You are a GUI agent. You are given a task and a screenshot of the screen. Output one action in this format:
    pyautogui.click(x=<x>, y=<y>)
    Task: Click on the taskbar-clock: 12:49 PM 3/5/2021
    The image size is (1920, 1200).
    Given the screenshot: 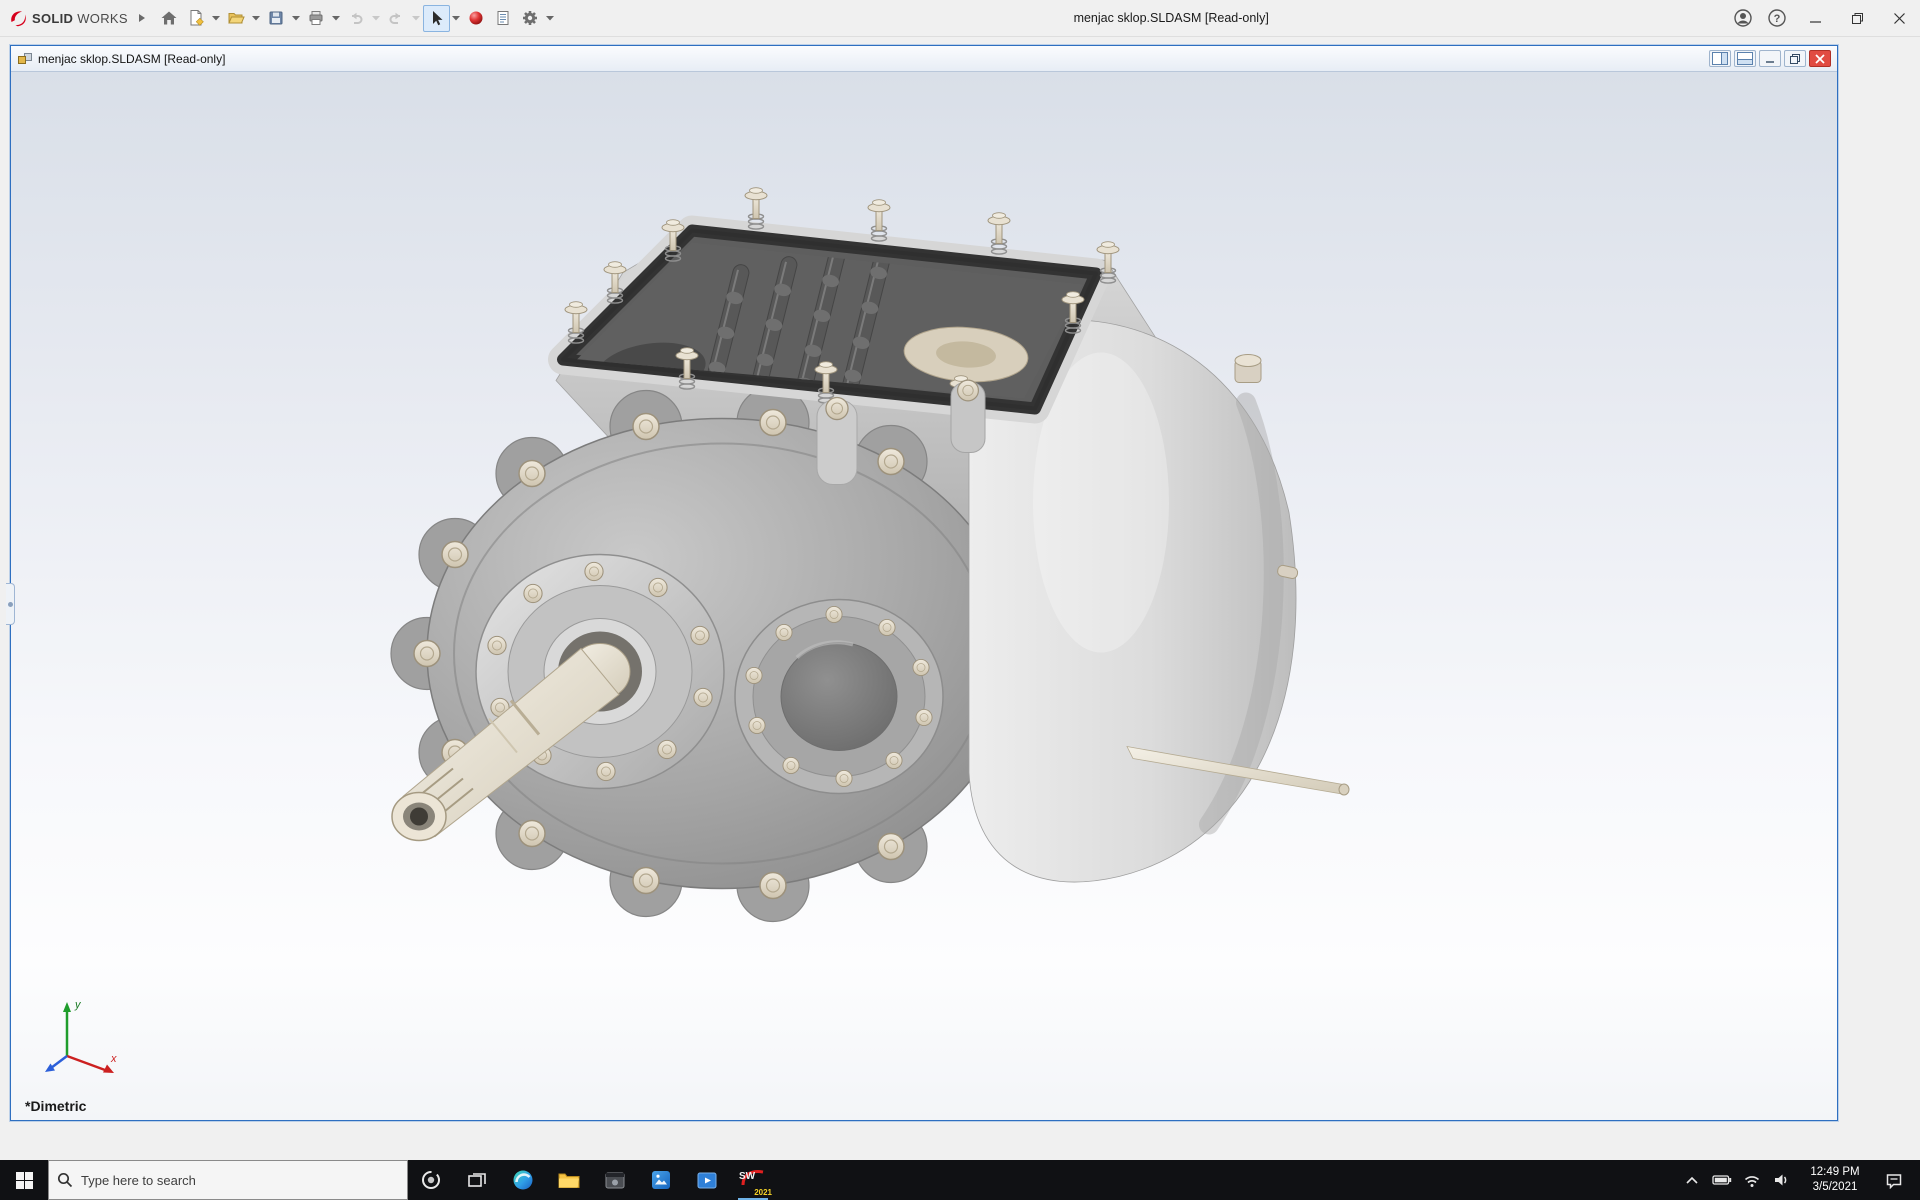 What is the action you would take?
    pyautogui.click(x=1835, y=1180)
    